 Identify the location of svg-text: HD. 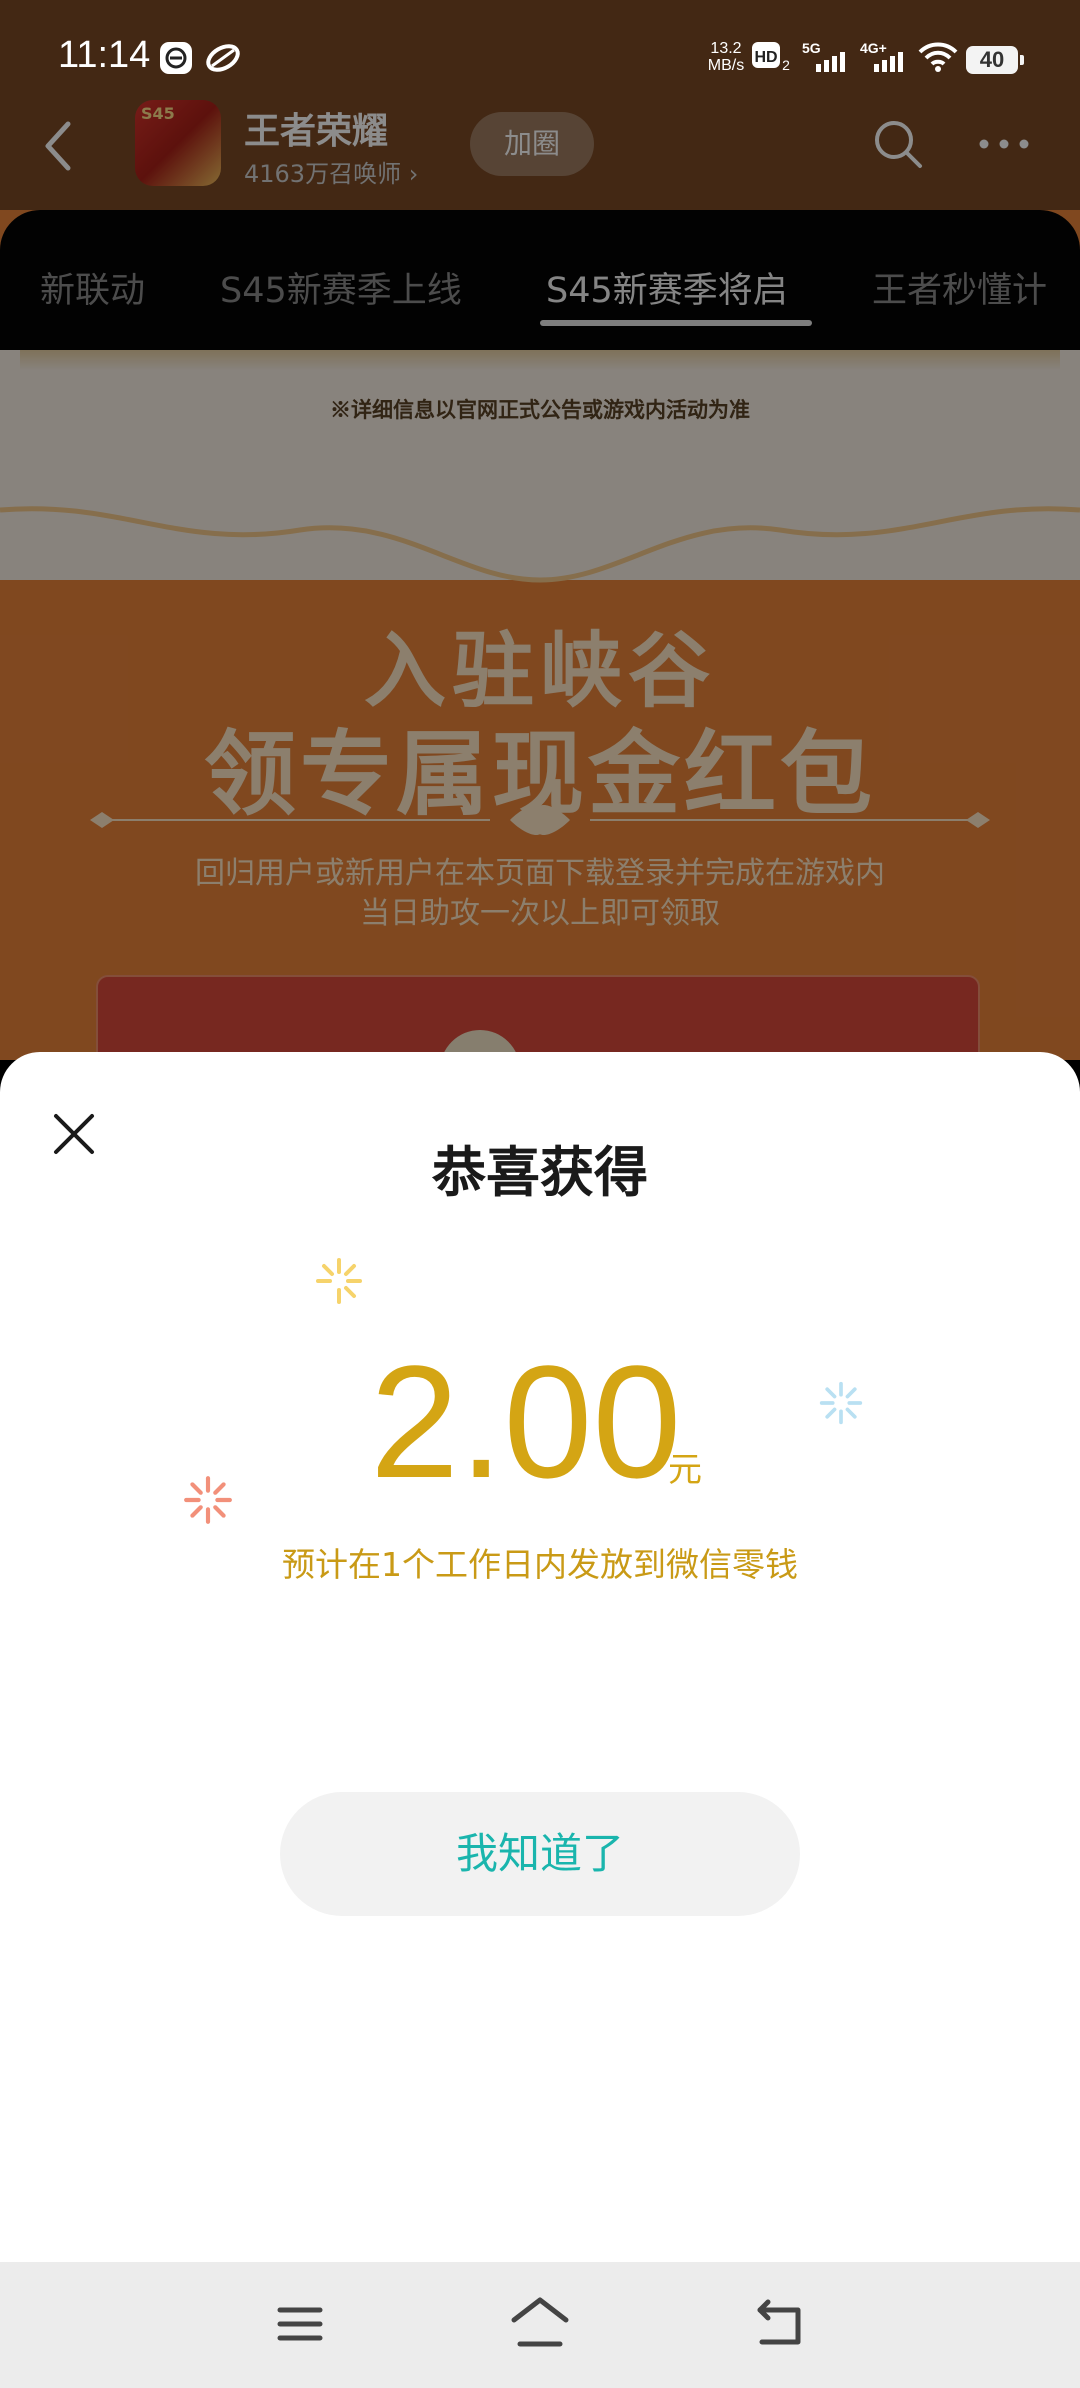
(765, 57).